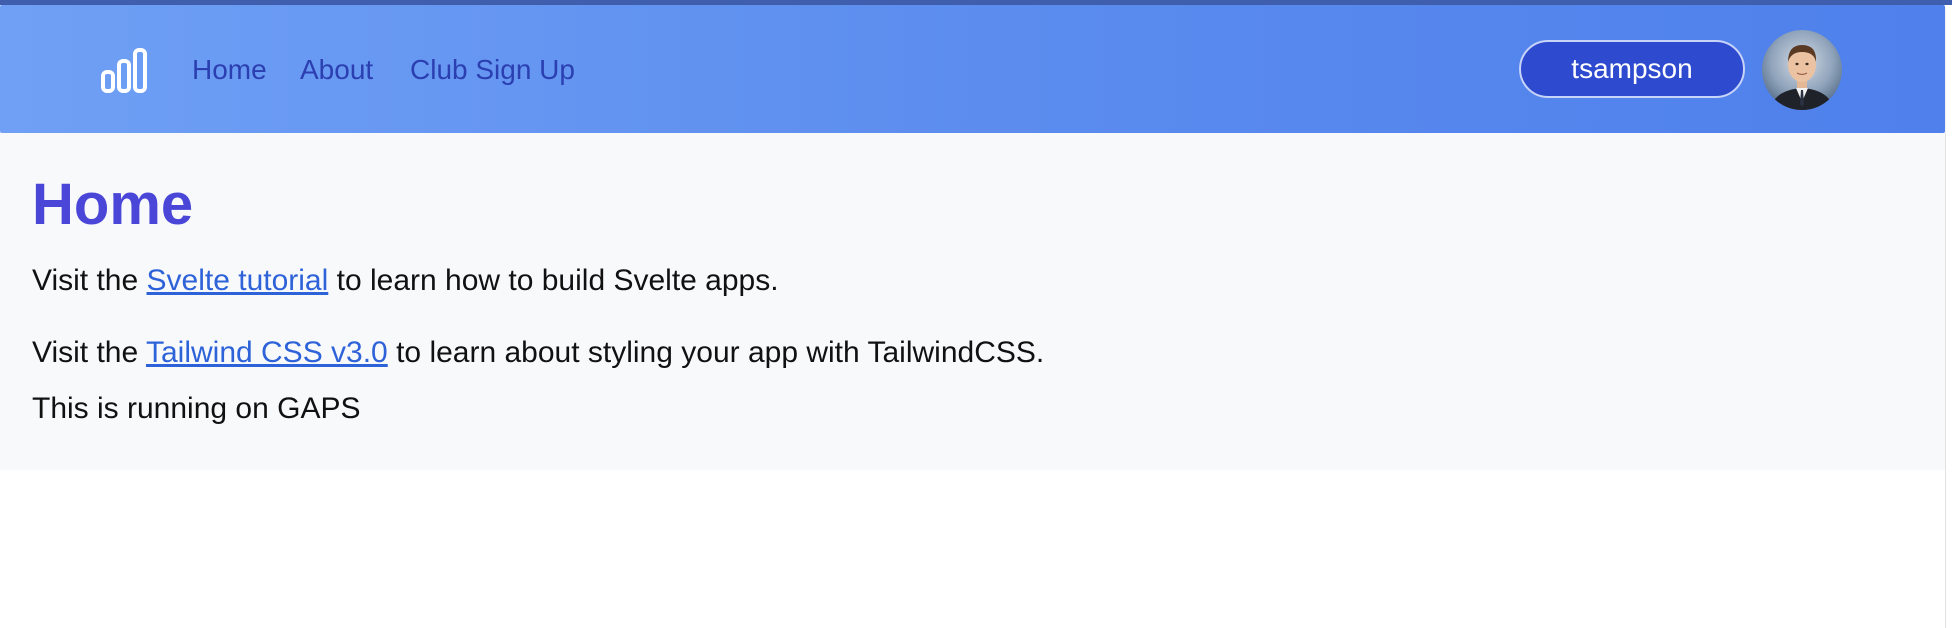 The image size is (1952, 628). I want to click on svelte-tutorial-link: Svelte tutorial, so click(238, 280).